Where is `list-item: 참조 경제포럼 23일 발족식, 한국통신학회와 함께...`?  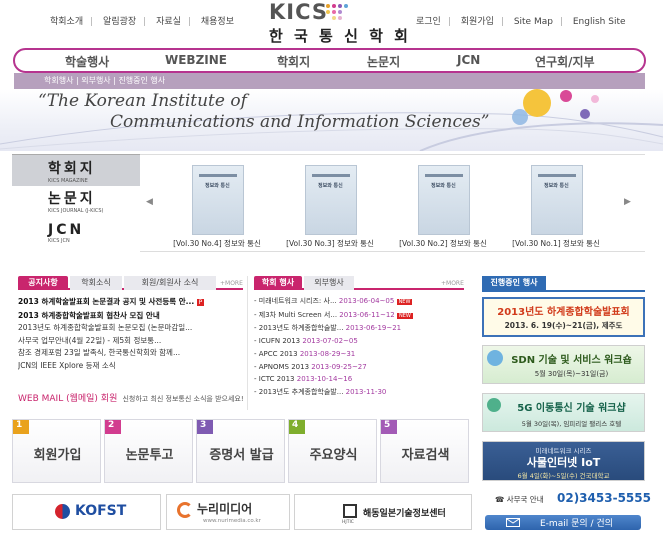
list-item: 참조 경제포럼 23일 발족식, 한국통신학회와 함께... is located at coordinates (129, 353).